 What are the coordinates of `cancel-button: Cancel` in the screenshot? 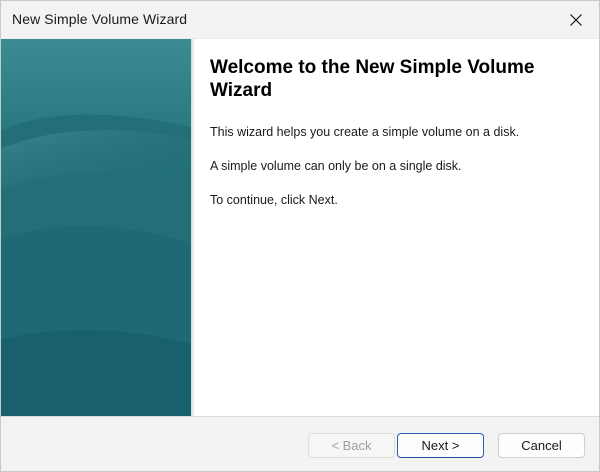 It's located at (541, 445).